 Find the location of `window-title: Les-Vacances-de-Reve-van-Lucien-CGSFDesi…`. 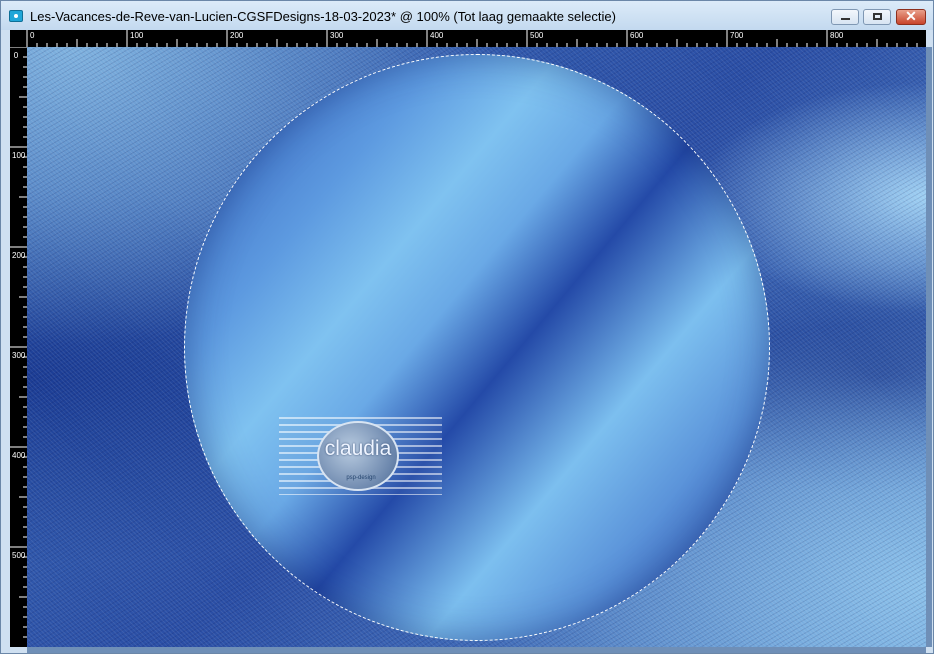

window-title: Les-Vacances-de-Reve-van-Lucien-CGSFDesi… is located at coordinates (323, 16).